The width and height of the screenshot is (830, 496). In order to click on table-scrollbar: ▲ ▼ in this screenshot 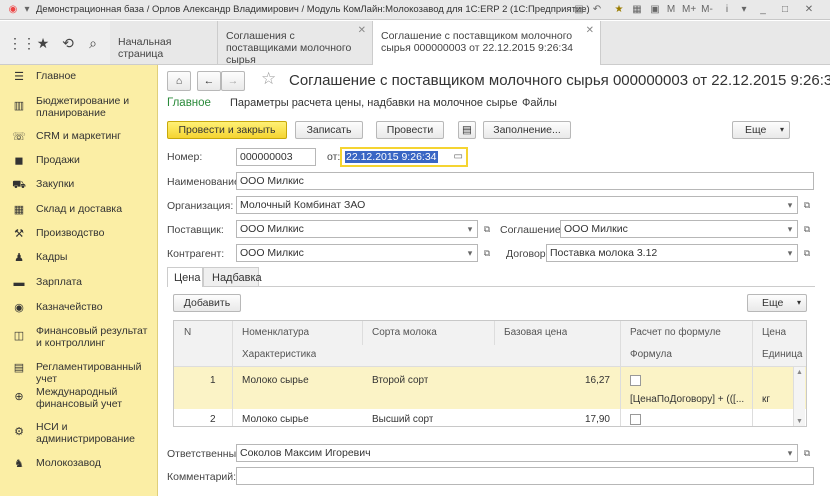, I will do `click(799, 396)`.